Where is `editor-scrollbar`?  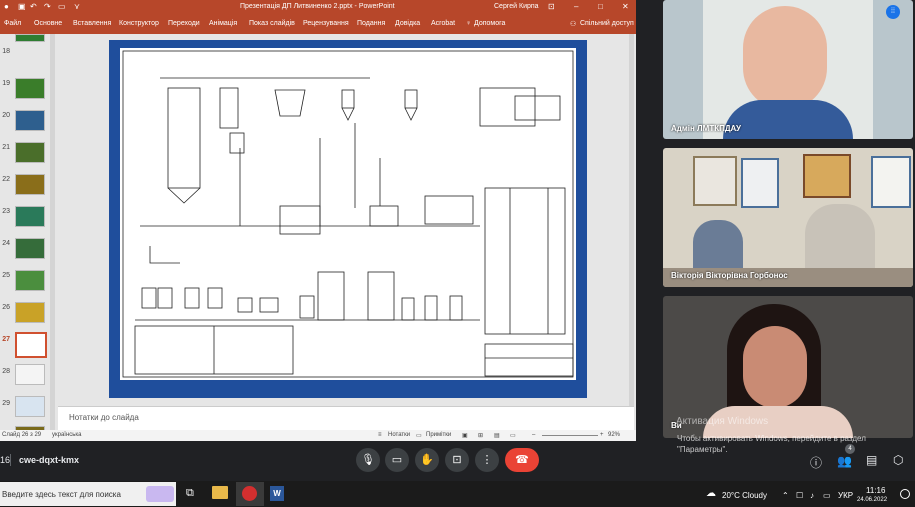 editor-scrollbar is located at coordinates (631, 220).